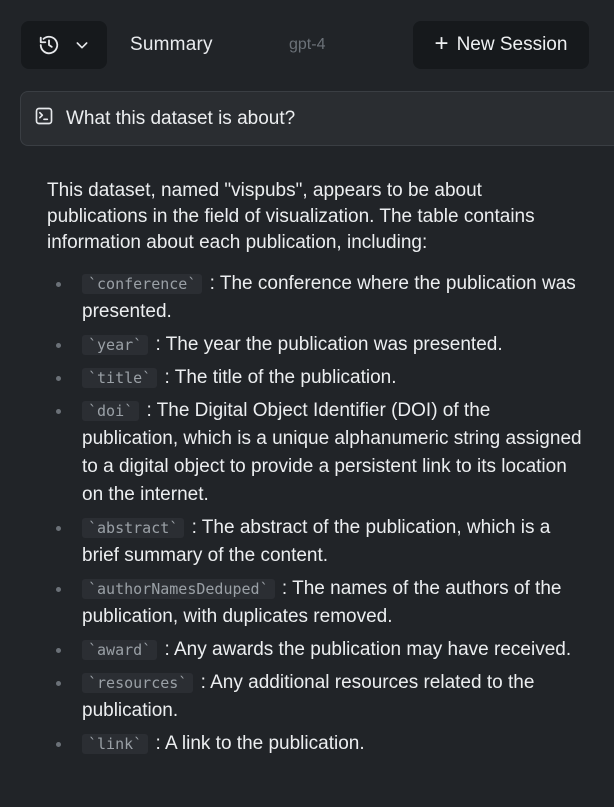 This screenshot has width=614, height=807. Describe the element at coordinates (44, 118) in the screenshot. I see `prompt-icon` at that location.